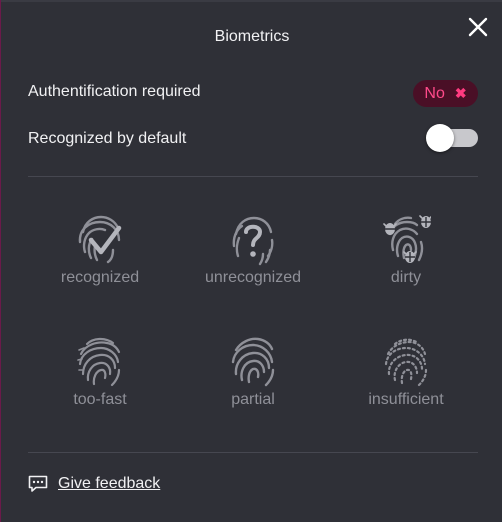  What do you see at coordinates (252, 36) in the screenshot?
I see `dialog-title: Biometrics` at bounding box center [252, 36].